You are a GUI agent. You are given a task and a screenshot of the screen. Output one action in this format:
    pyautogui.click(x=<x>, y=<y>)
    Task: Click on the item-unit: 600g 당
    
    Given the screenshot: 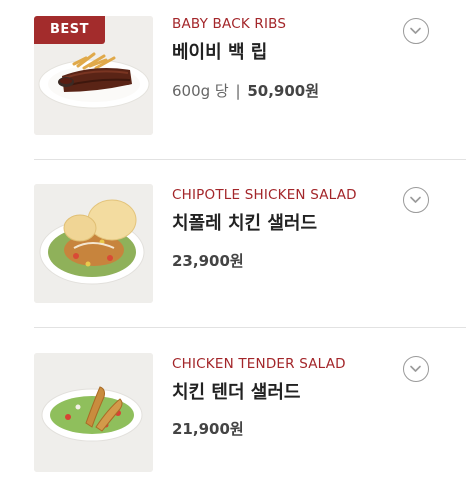 What is the action you would take?
    pyautogui.click(x=200, y=91)
    